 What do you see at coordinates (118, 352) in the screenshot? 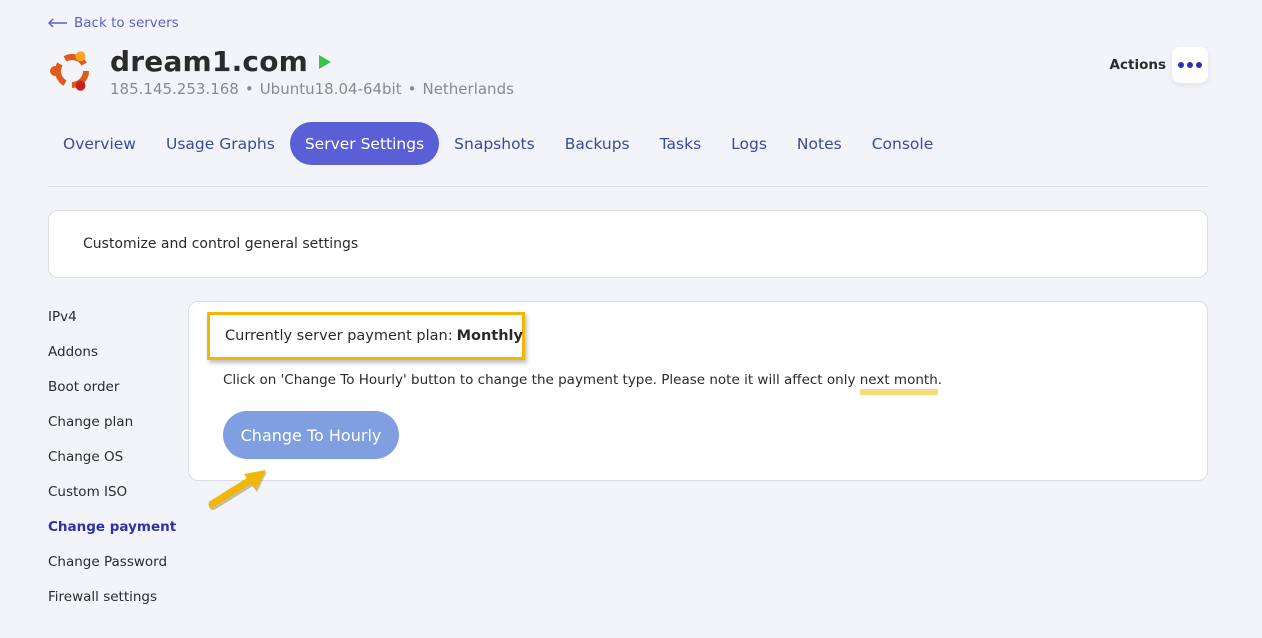
I see `sidenav-item-addons: Addons` at bounding box center [118, 352].